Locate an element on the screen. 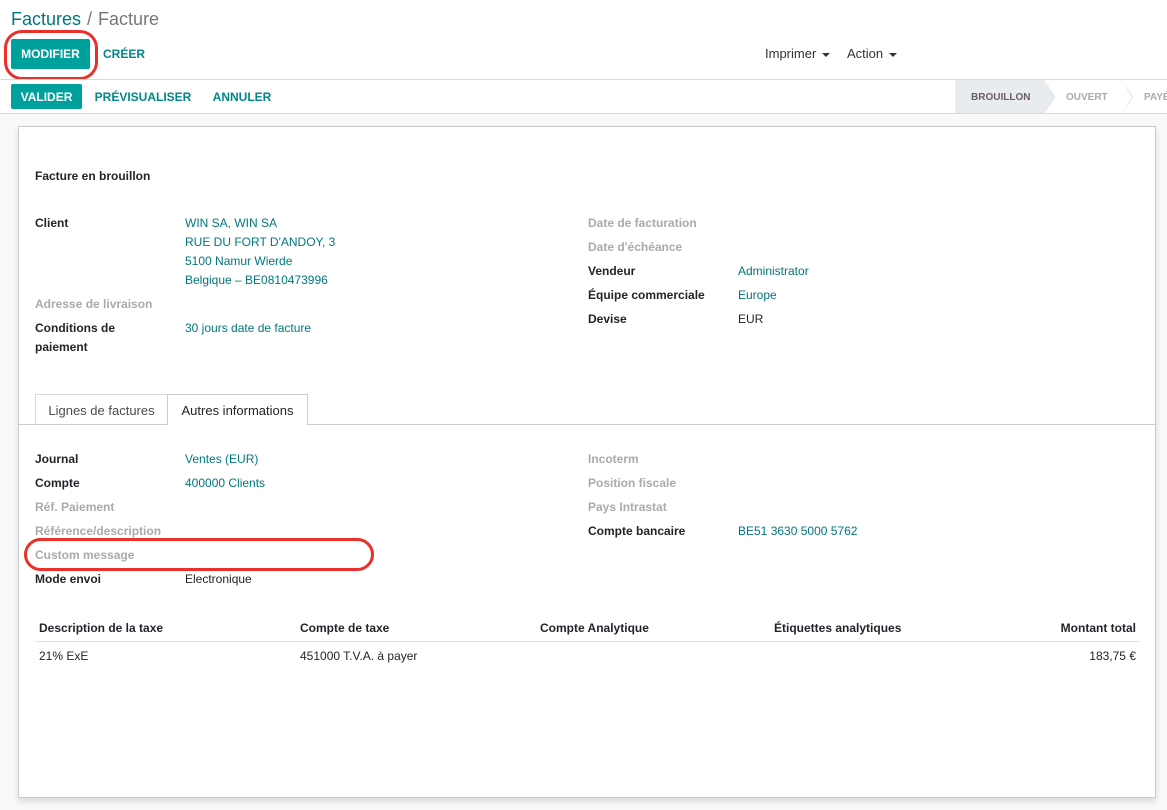 Image resolution: width=1167 pixels, height=810 pixels. action-dropdown-label: Action is located at coordinates (865, 53).